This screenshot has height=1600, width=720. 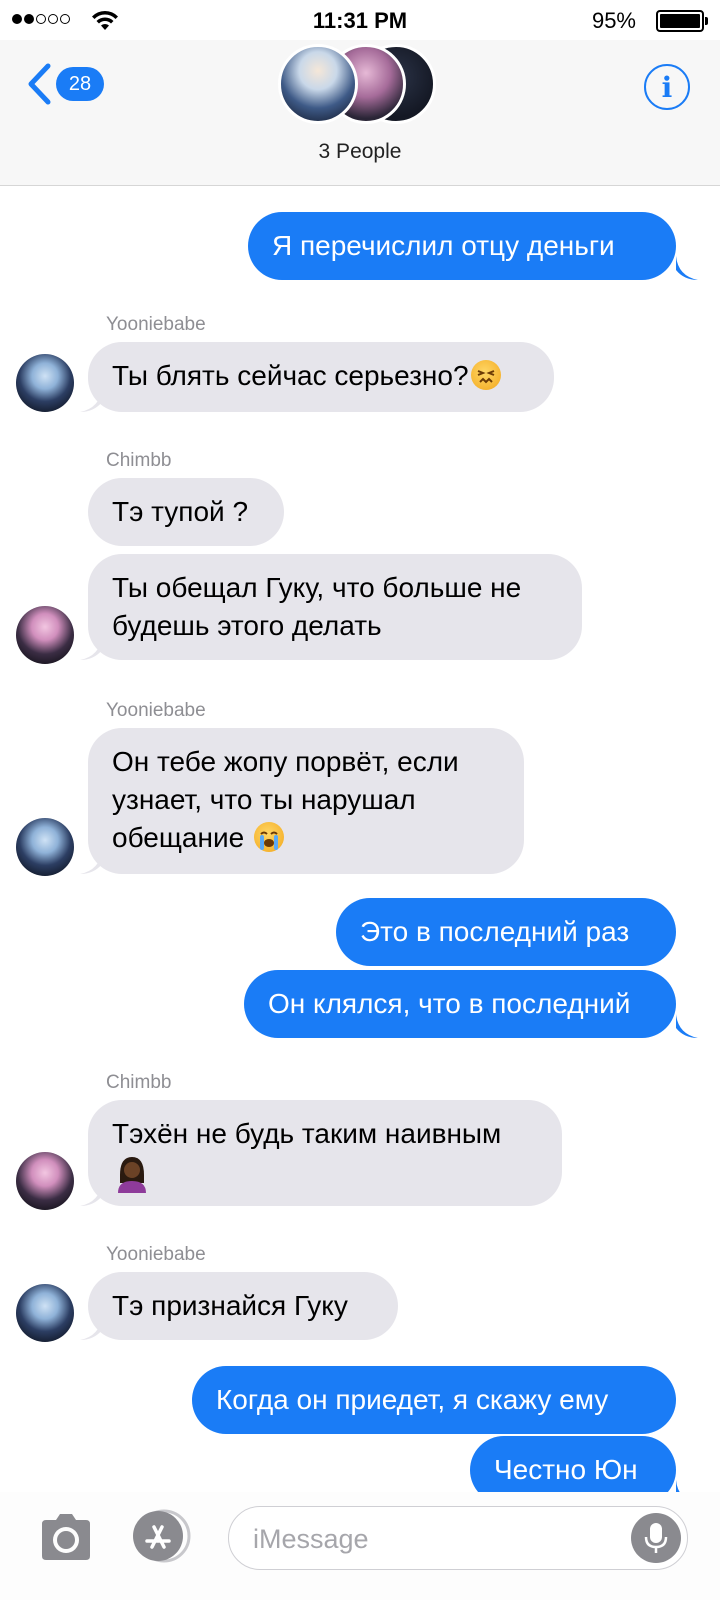 I want to click on info-button: i, so click(x=667, y=87).